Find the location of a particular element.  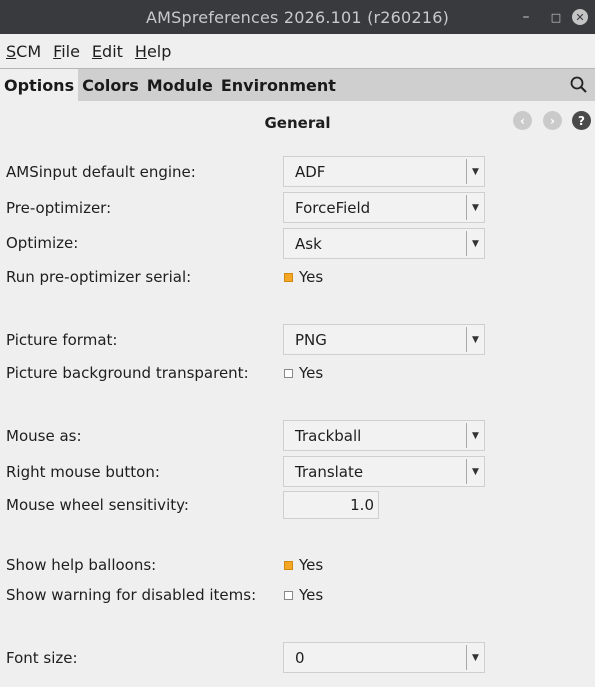

help-balloons-value: Yes is located at coordinates (311, 565).